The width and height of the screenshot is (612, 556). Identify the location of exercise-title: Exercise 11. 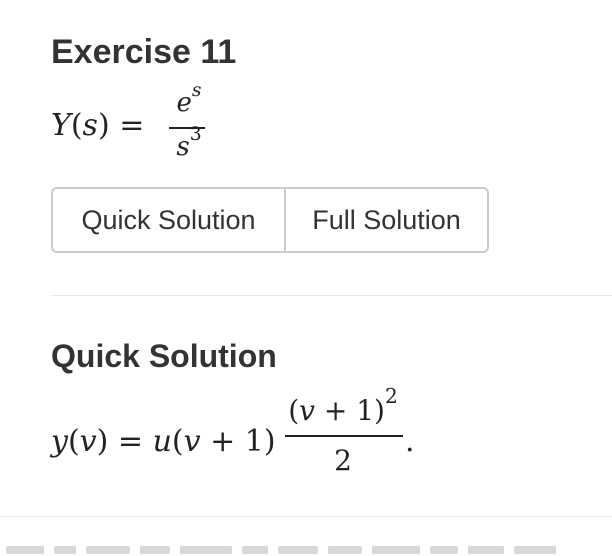
(144, 52).